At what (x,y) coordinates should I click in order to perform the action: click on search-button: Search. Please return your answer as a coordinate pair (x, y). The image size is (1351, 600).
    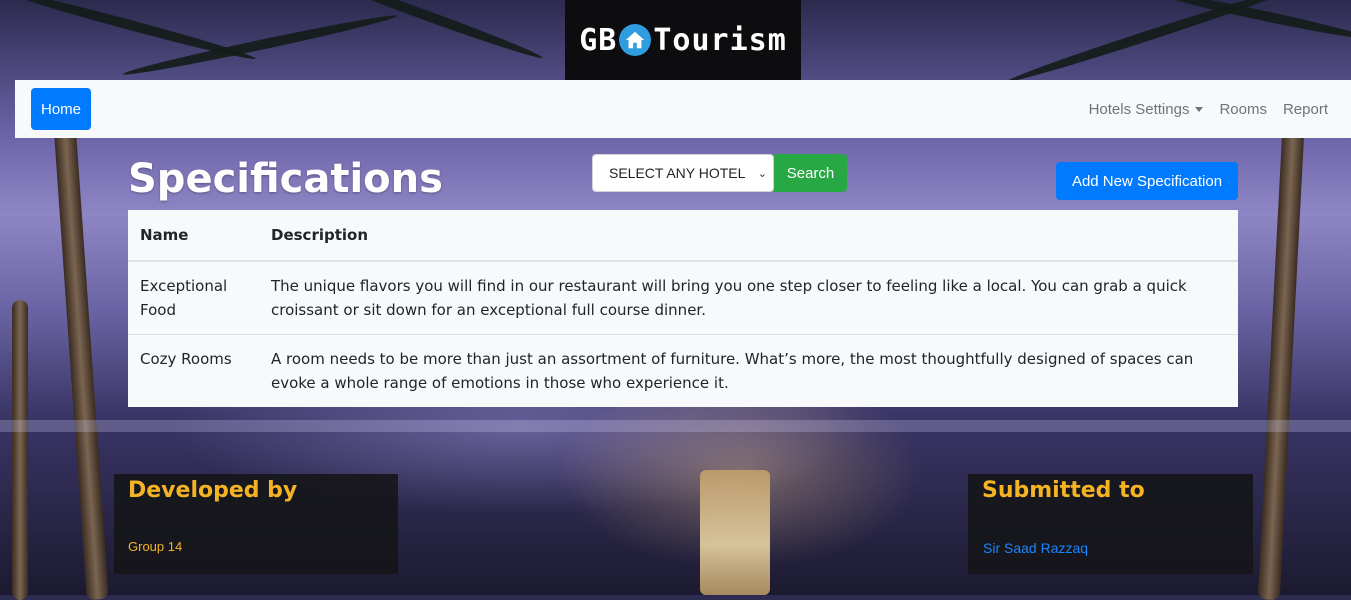
    Looking at the image, I should click on (810, 173).